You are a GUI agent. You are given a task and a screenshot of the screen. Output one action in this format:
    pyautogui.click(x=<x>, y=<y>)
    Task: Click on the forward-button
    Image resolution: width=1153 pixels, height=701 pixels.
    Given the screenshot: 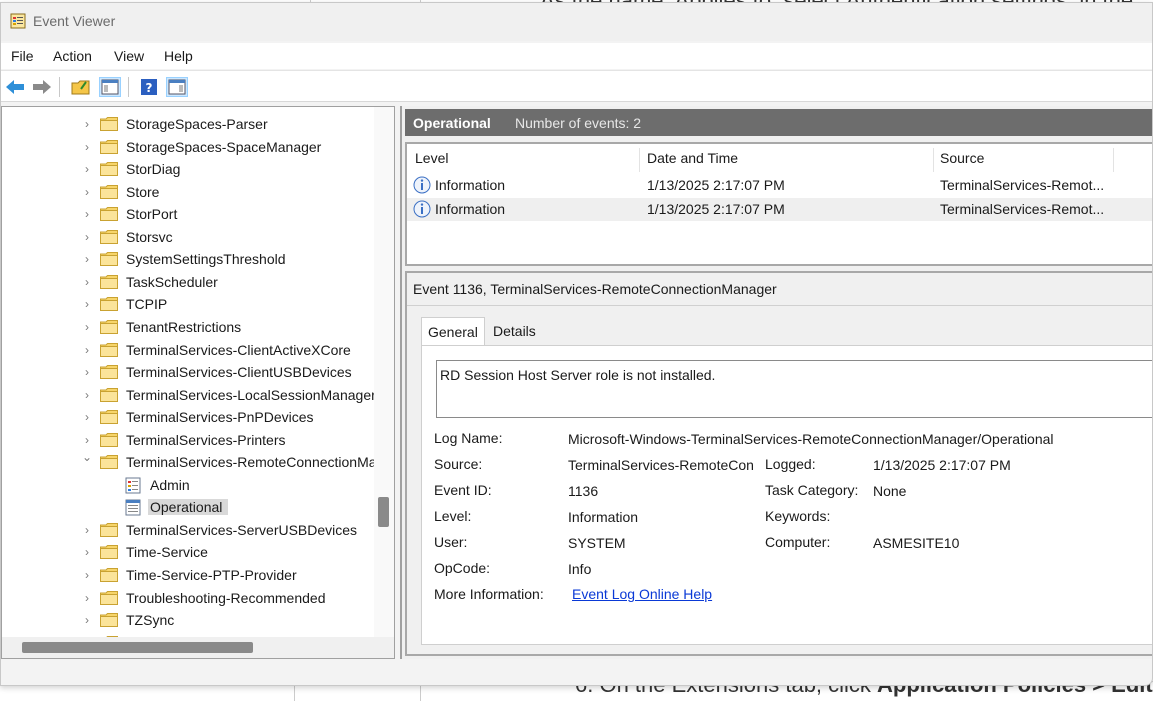 What is the action you would take?
    pyautogui.click(x=42, y=87)
    